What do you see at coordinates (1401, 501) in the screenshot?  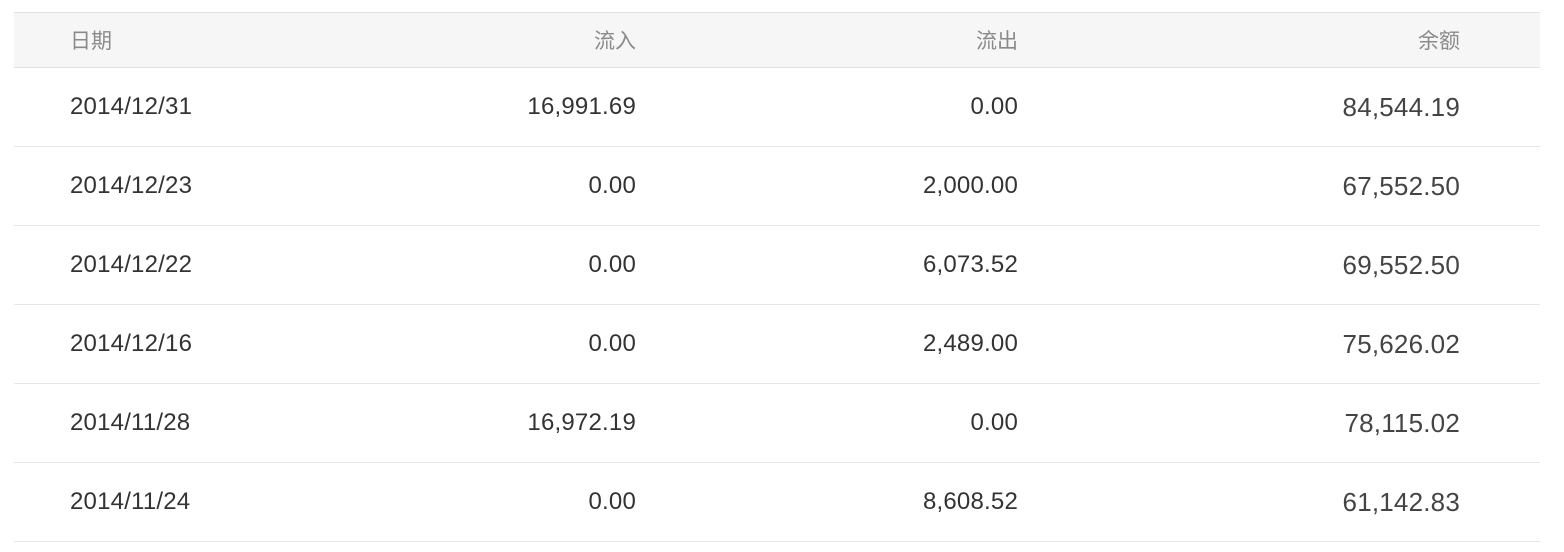 I see `balance-cell: 61,142.83` at bounding box center [1401, 501].